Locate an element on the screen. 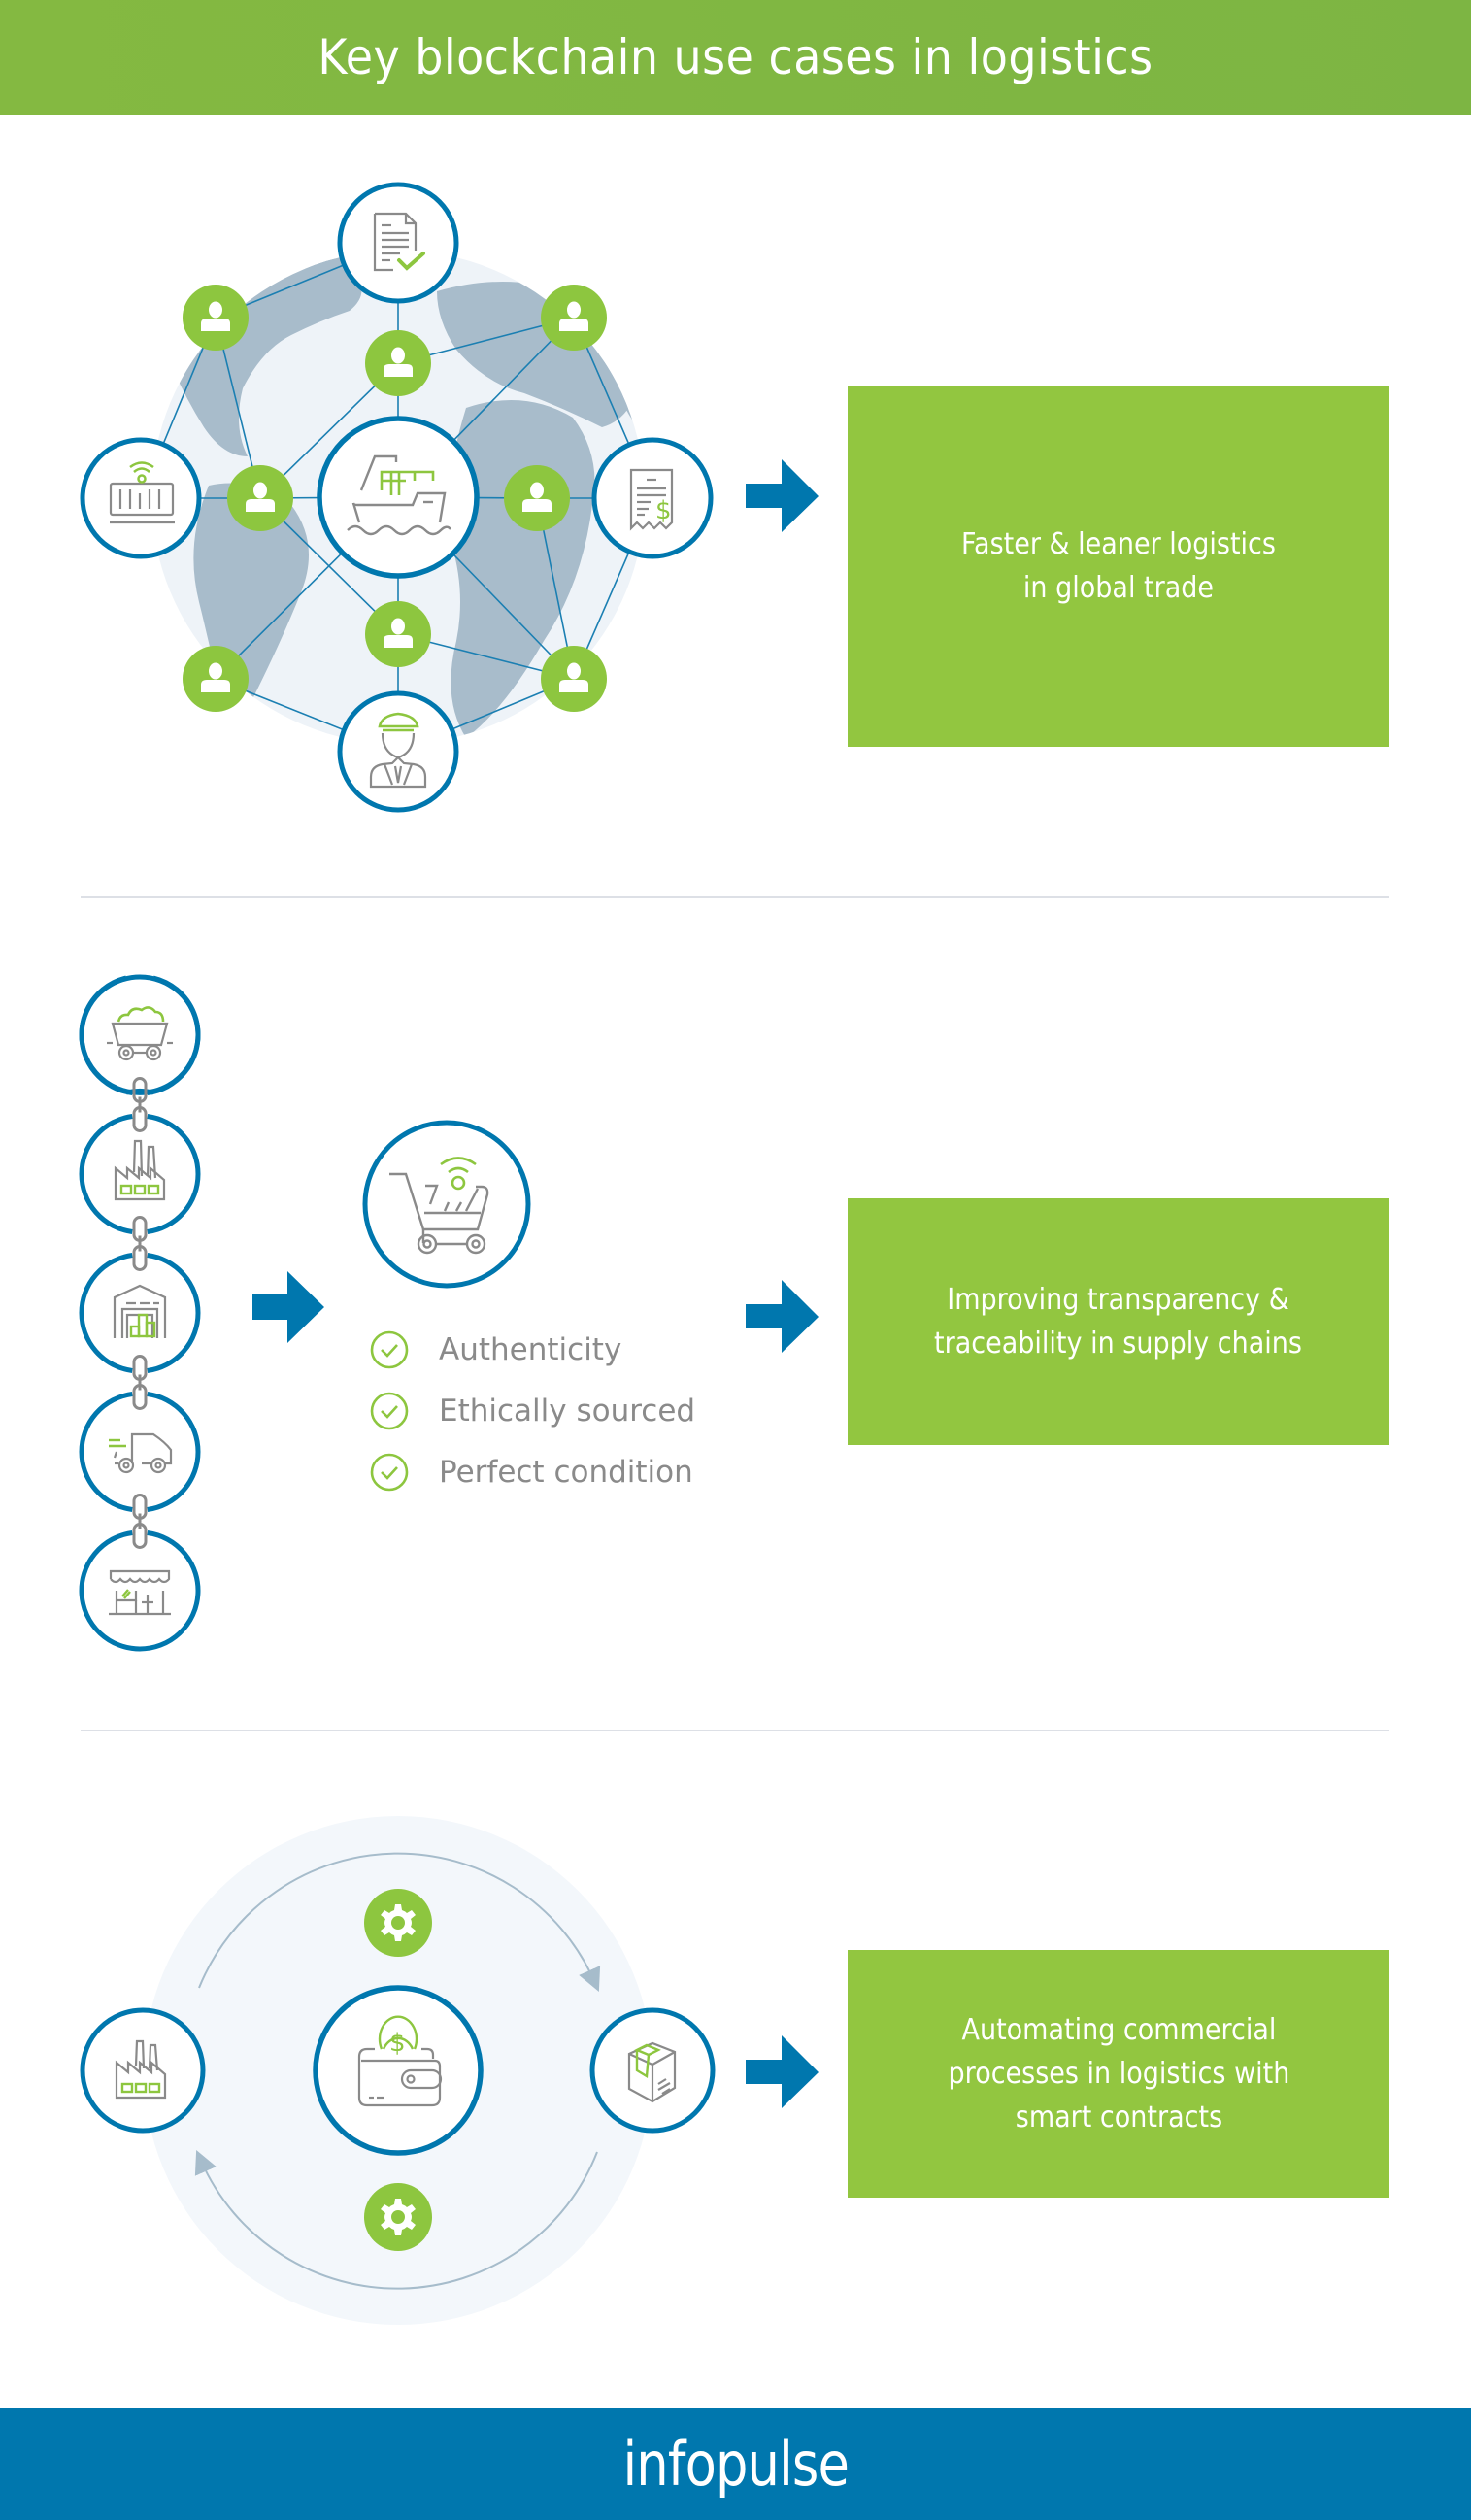  footer-banner: infopulse is located at coordinates (736, 2464).